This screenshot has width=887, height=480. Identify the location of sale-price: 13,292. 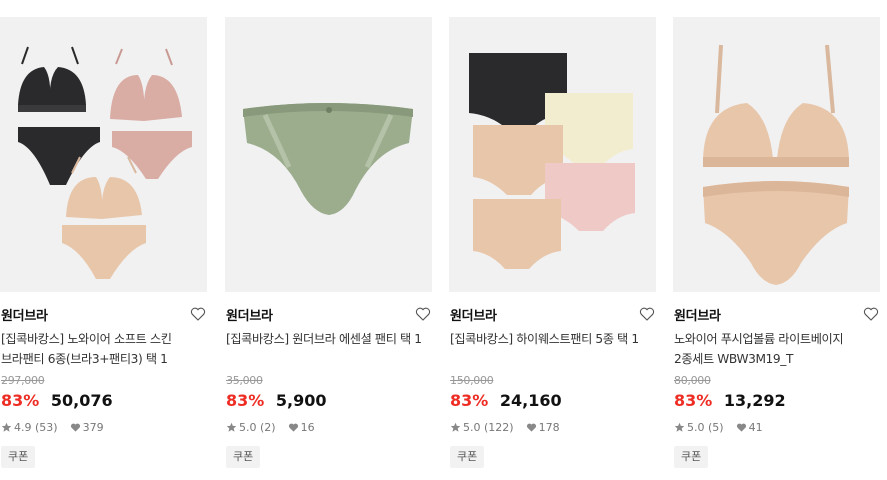
(754, 400).